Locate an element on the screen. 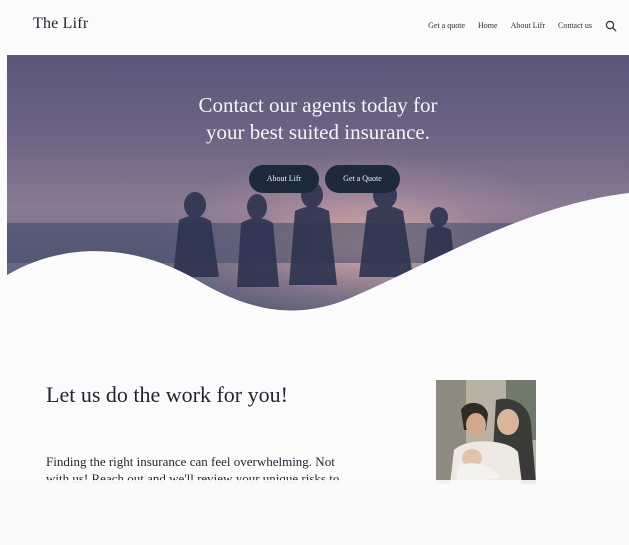 The height and width of the screenshot is (545, 629). nav-home: Home is located at coordinates (488, 25).